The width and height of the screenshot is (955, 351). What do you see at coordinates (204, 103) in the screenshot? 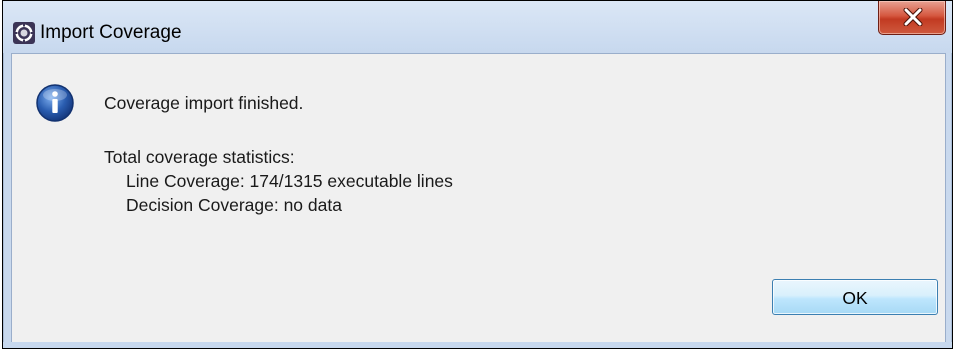
I see `message-text: Coverage import finished.` at bounding box center [204, 103].